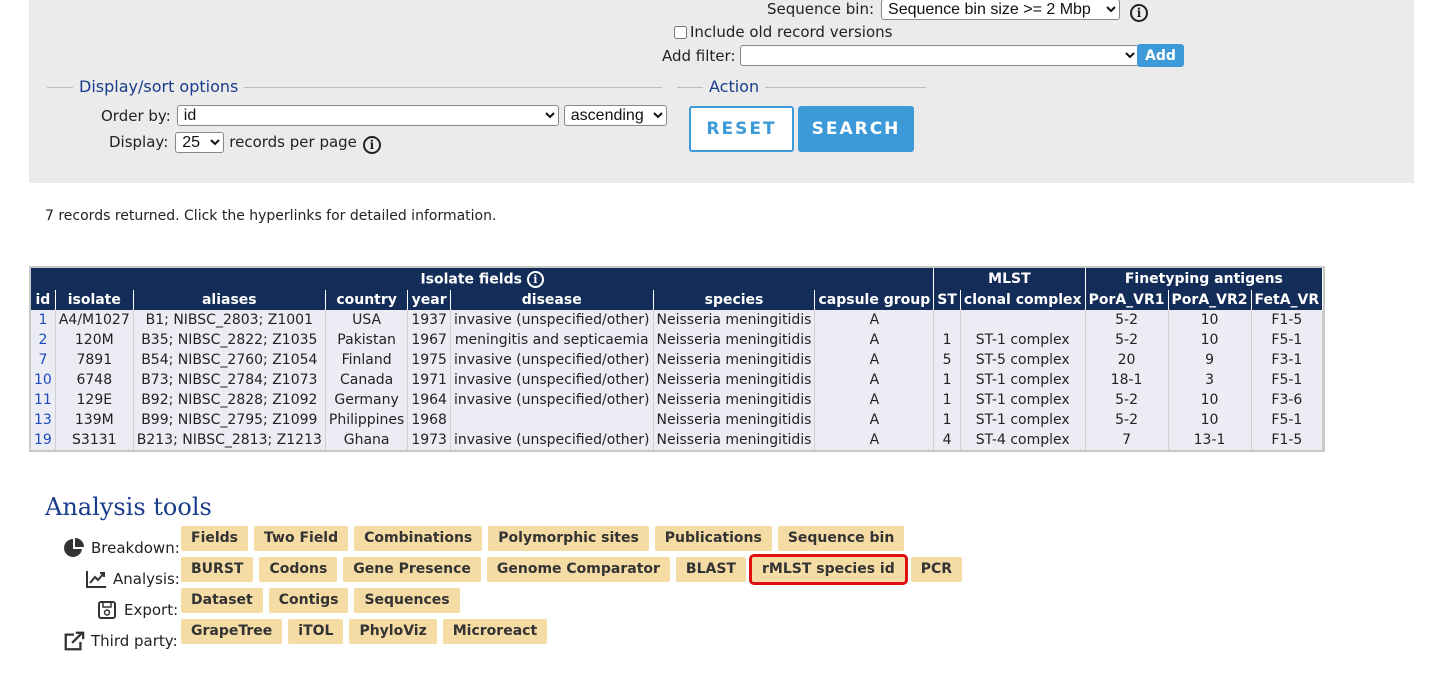 The height and width of the screenshot is (684, 1443). Describe the element at coordinates (874, 300) in the screenshot. I see `column-header-capsule-group: capsule group` at that location.